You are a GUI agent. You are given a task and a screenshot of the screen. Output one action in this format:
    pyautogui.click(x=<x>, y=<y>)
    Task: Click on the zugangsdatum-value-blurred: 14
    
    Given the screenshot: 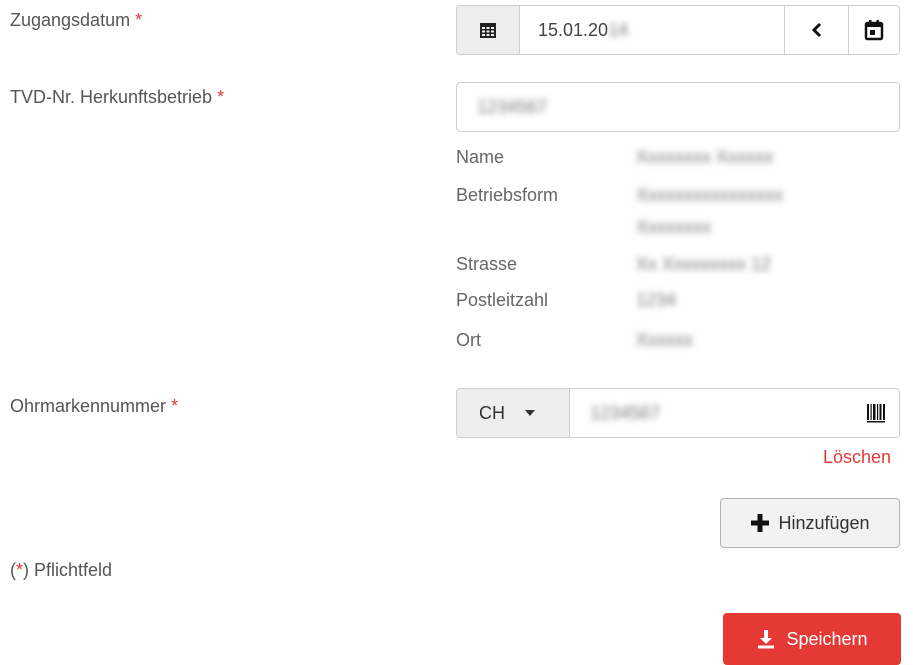 What is the action you would take?
    pyautogui.click(x=618, y=29)
    